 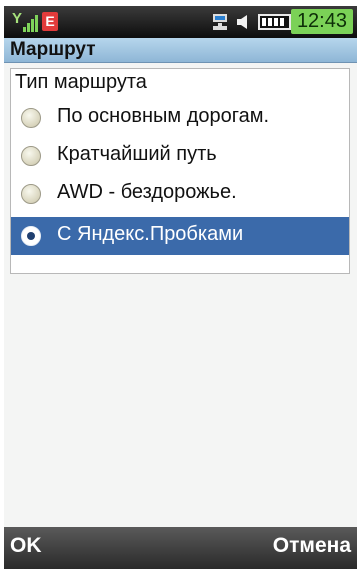 I want to click on radio-button-selected-icon, so click(x=31, y=236).